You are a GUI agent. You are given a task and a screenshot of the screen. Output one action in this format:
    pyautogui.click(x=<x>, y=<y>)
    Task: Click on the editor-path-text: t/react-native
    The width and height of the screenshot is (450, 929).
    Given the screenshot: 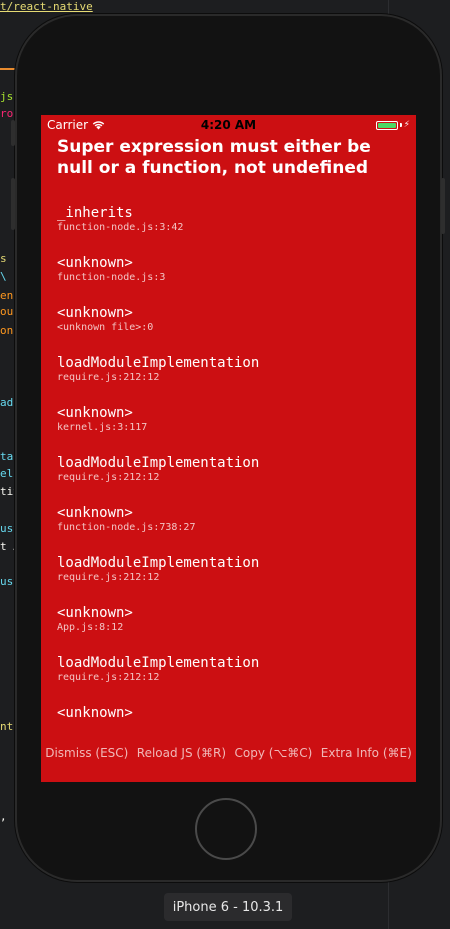 What is the action you would take?
    pyautogui.click(x=46, y=6)
    